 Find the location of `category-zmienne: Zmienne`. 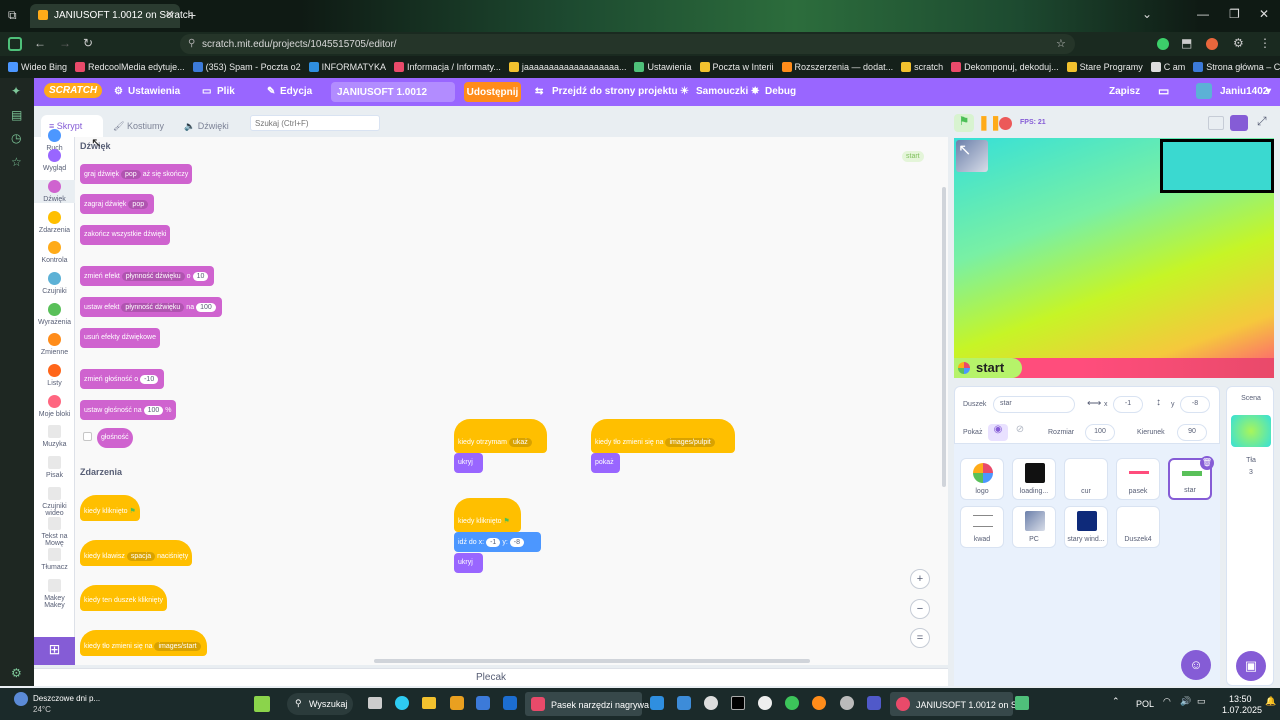

category-zmienne: Zmienne is located at coordinates (54, 344).